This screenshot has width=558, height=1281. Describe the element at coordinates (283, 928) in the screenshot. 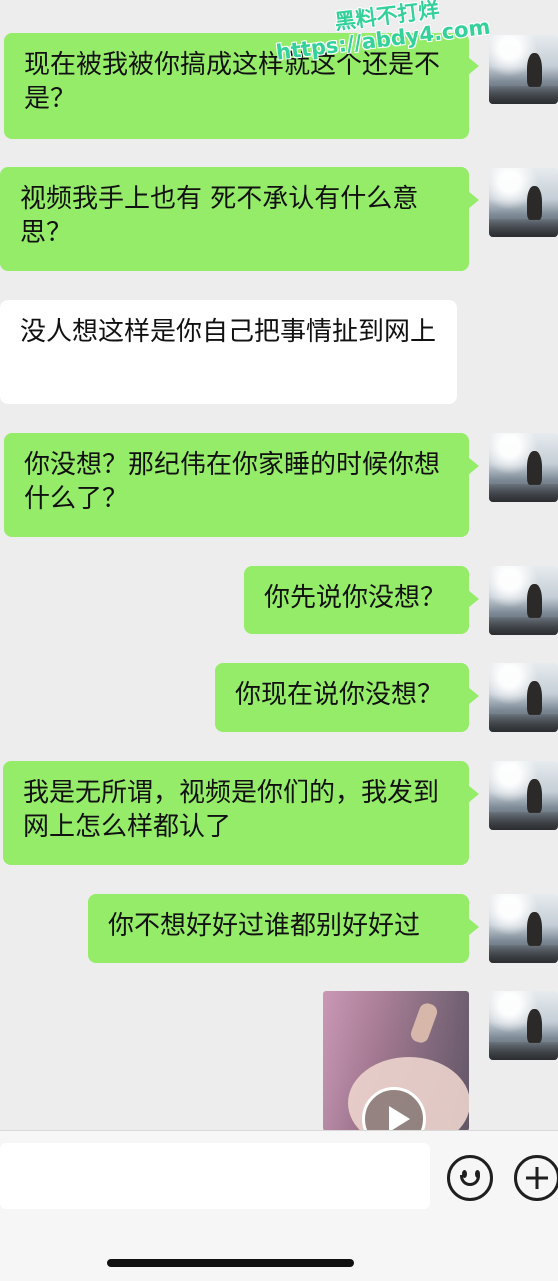

I see `message-bubble: 你不想好好过谁都别好好过` at that location.